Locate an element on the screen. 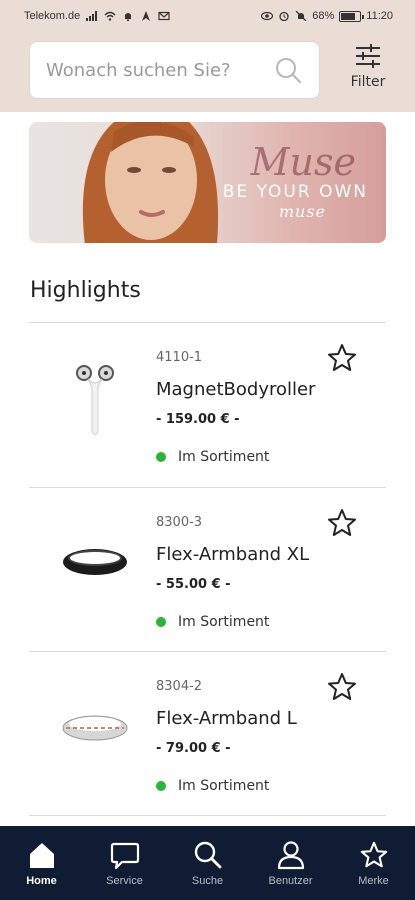 The height and width of the screenshot is (900, 415). nav-label: Service is located at coordinates (124, 880).